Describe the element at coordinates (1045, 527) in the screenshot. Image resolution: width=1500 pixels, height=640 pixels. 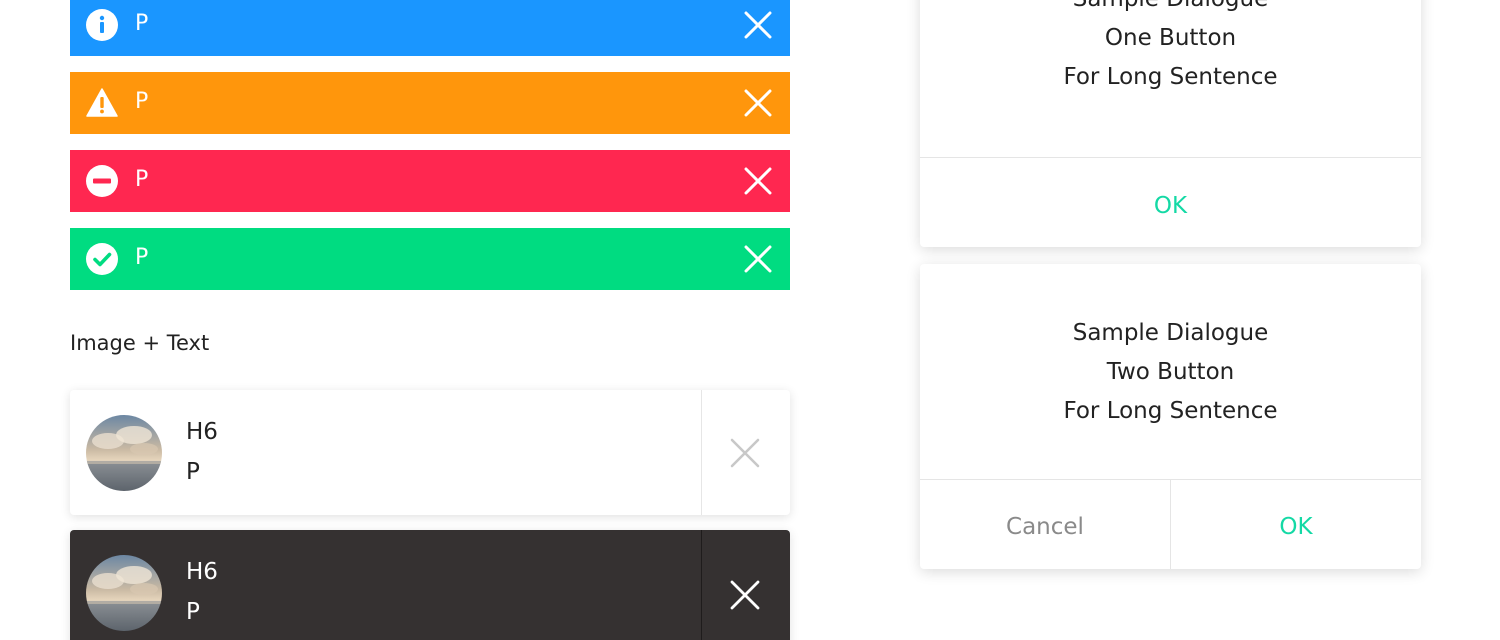
I see `cancel-button: Cancel` at that location.